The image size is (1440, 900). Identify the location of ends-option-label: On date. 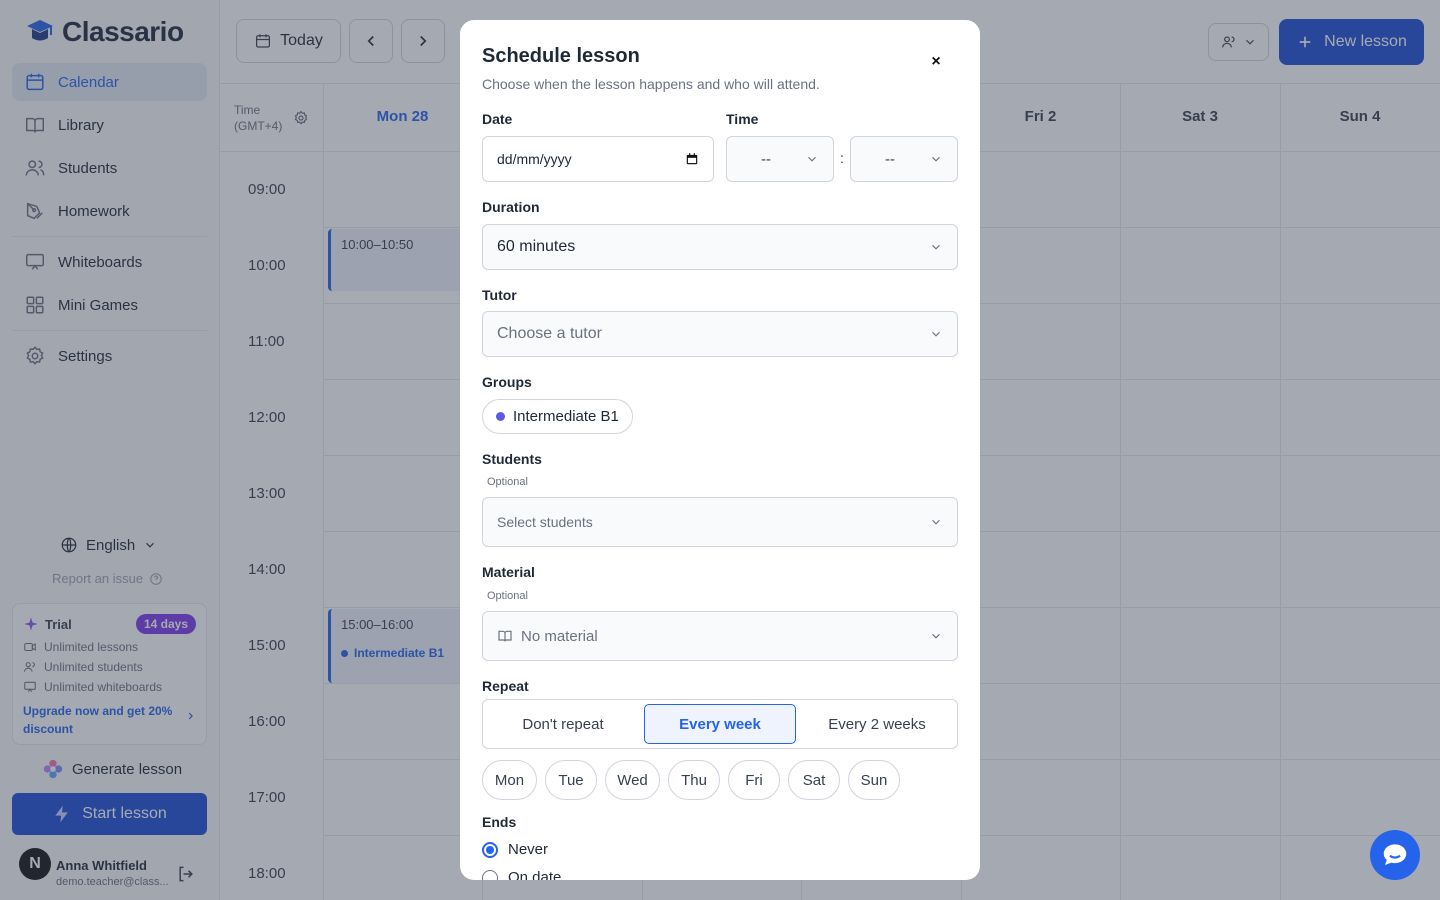
(535, 874).